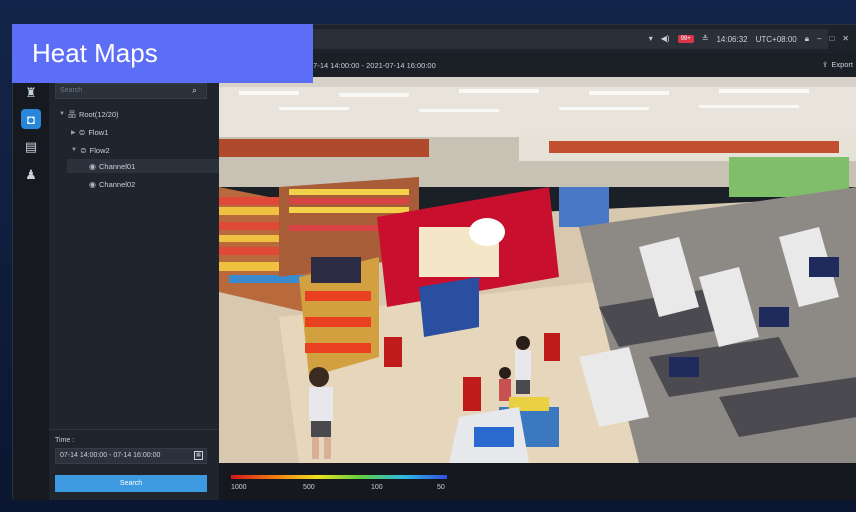 Image resolution: width=856 pixels, height=512 pixels. What do you see at coordinates (807, 39) in the screenshot?
I see `lock-icon: 🔒︎` at bounding box center [807, 39].